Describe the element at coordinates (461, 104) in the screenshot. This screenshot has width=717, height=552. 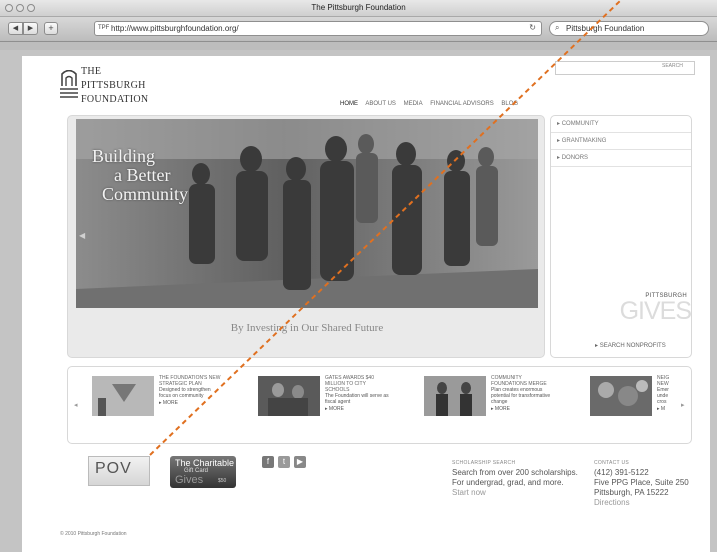
I see `nav-financial-advisors: FINANCIAL ADVISORS` at that location.